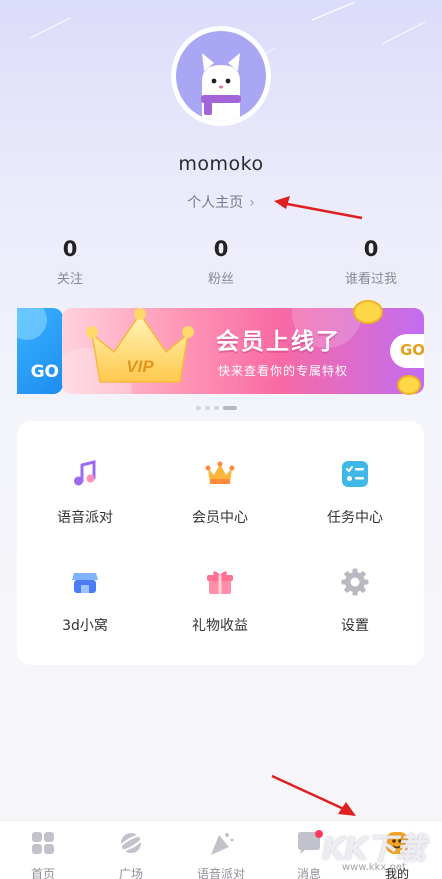  What do you see at coordinates (140, 366) in the screenshot?
I see `vip-badge-text: VIP` at bounding box center [140, 366].